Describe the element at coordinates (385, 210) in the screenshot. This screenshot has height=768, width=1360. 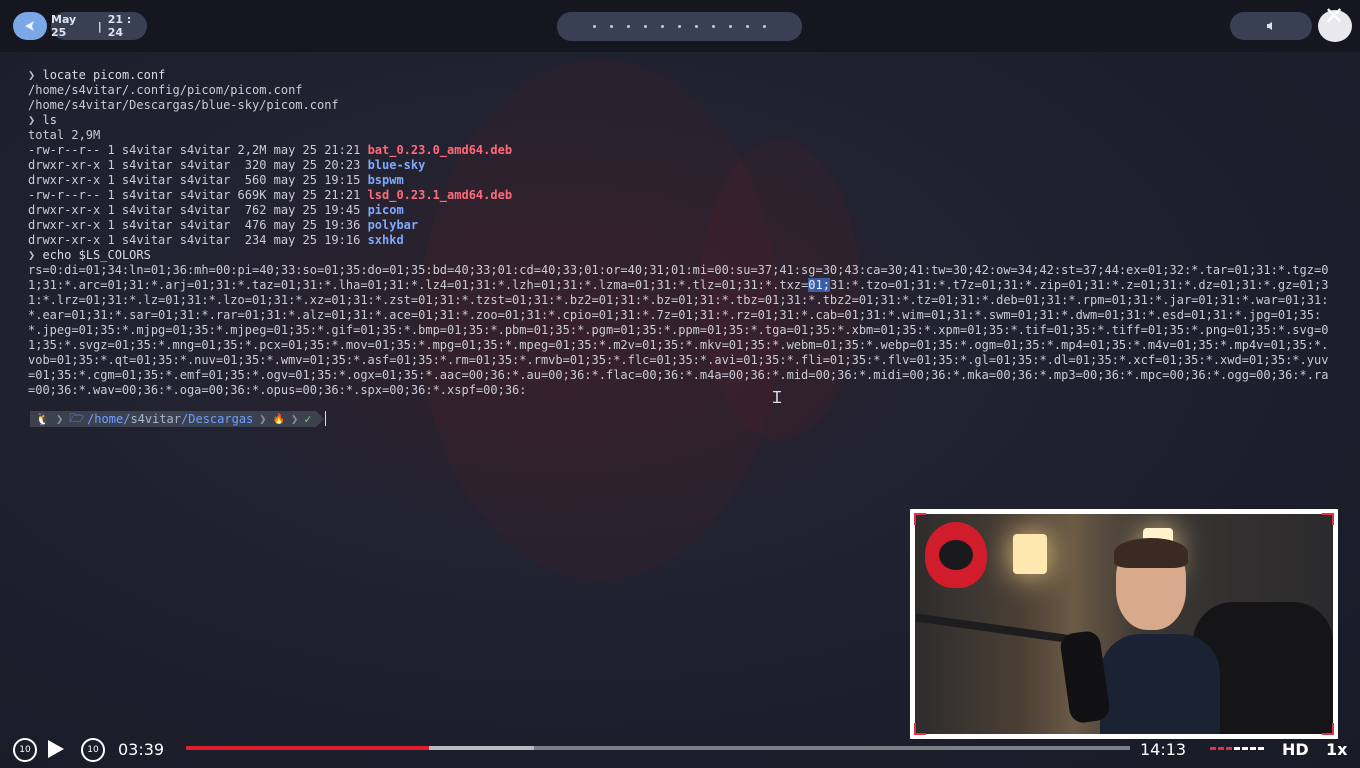
I see `ls-filename: picom` at that location.